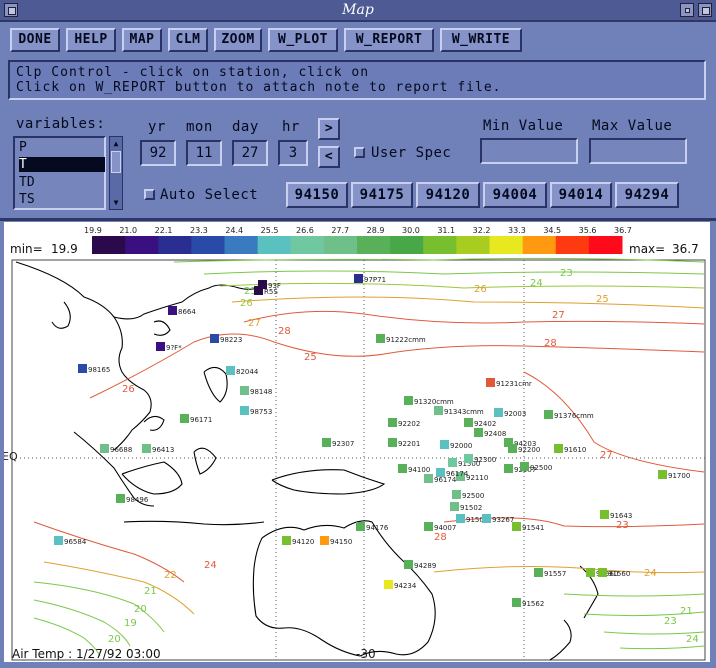  What do you see at coordinates (705, 10) in the screenshot?
I see `maximize-button` at bounding box center [705, 10].